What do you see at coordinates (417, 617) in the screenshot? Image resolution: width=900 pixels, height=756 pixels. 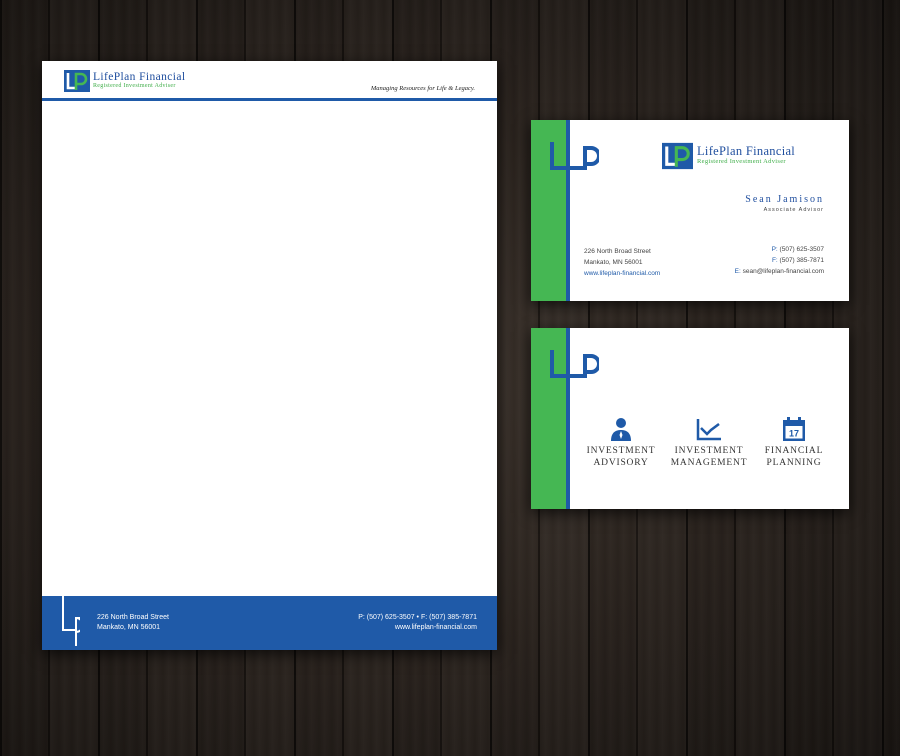 I see `footer-phone-fax: P: (507) 625-3507 • F: (507) 385-7871` at bounding box center [417, 617].